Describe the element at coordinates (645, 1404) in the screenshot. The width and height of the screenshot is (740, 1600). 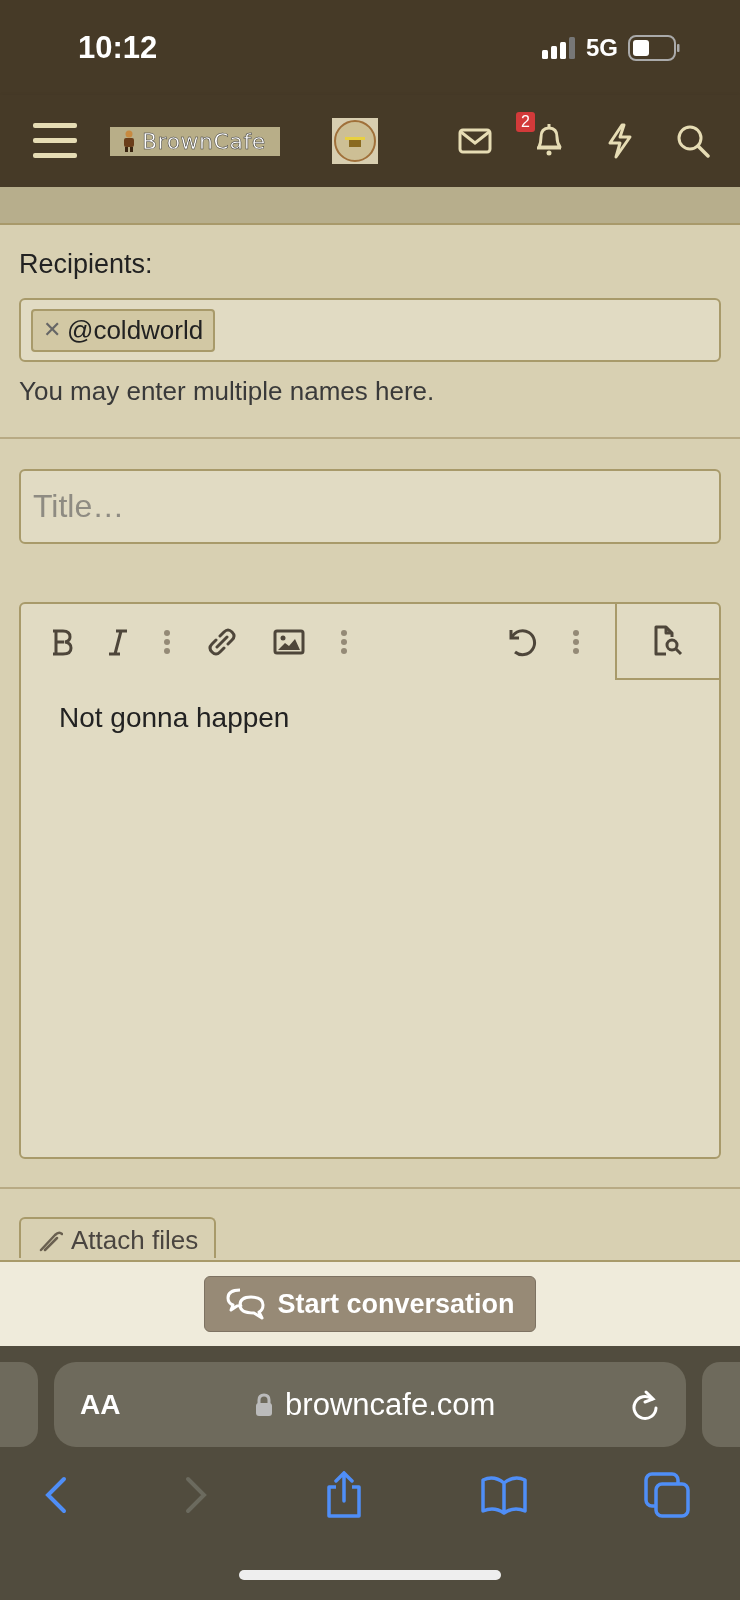
I see `reload-icon` at that location.